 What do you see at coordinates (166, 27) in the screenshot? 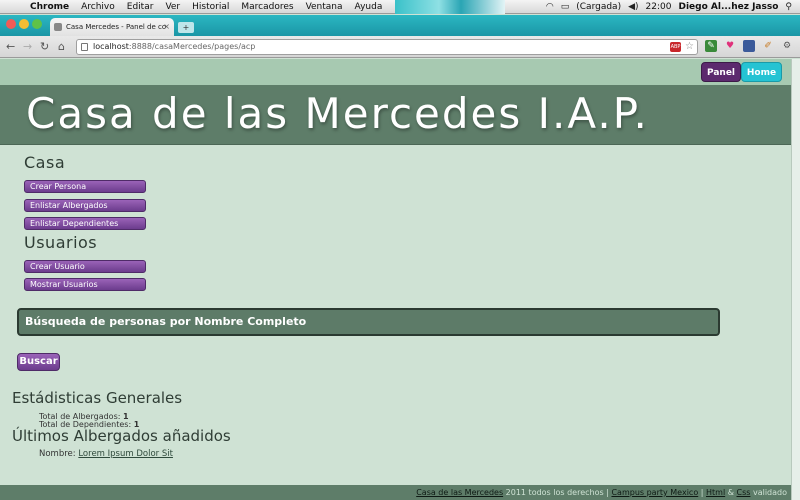
I see `close-tab-icon: ×` at bounding box center [166, 27].